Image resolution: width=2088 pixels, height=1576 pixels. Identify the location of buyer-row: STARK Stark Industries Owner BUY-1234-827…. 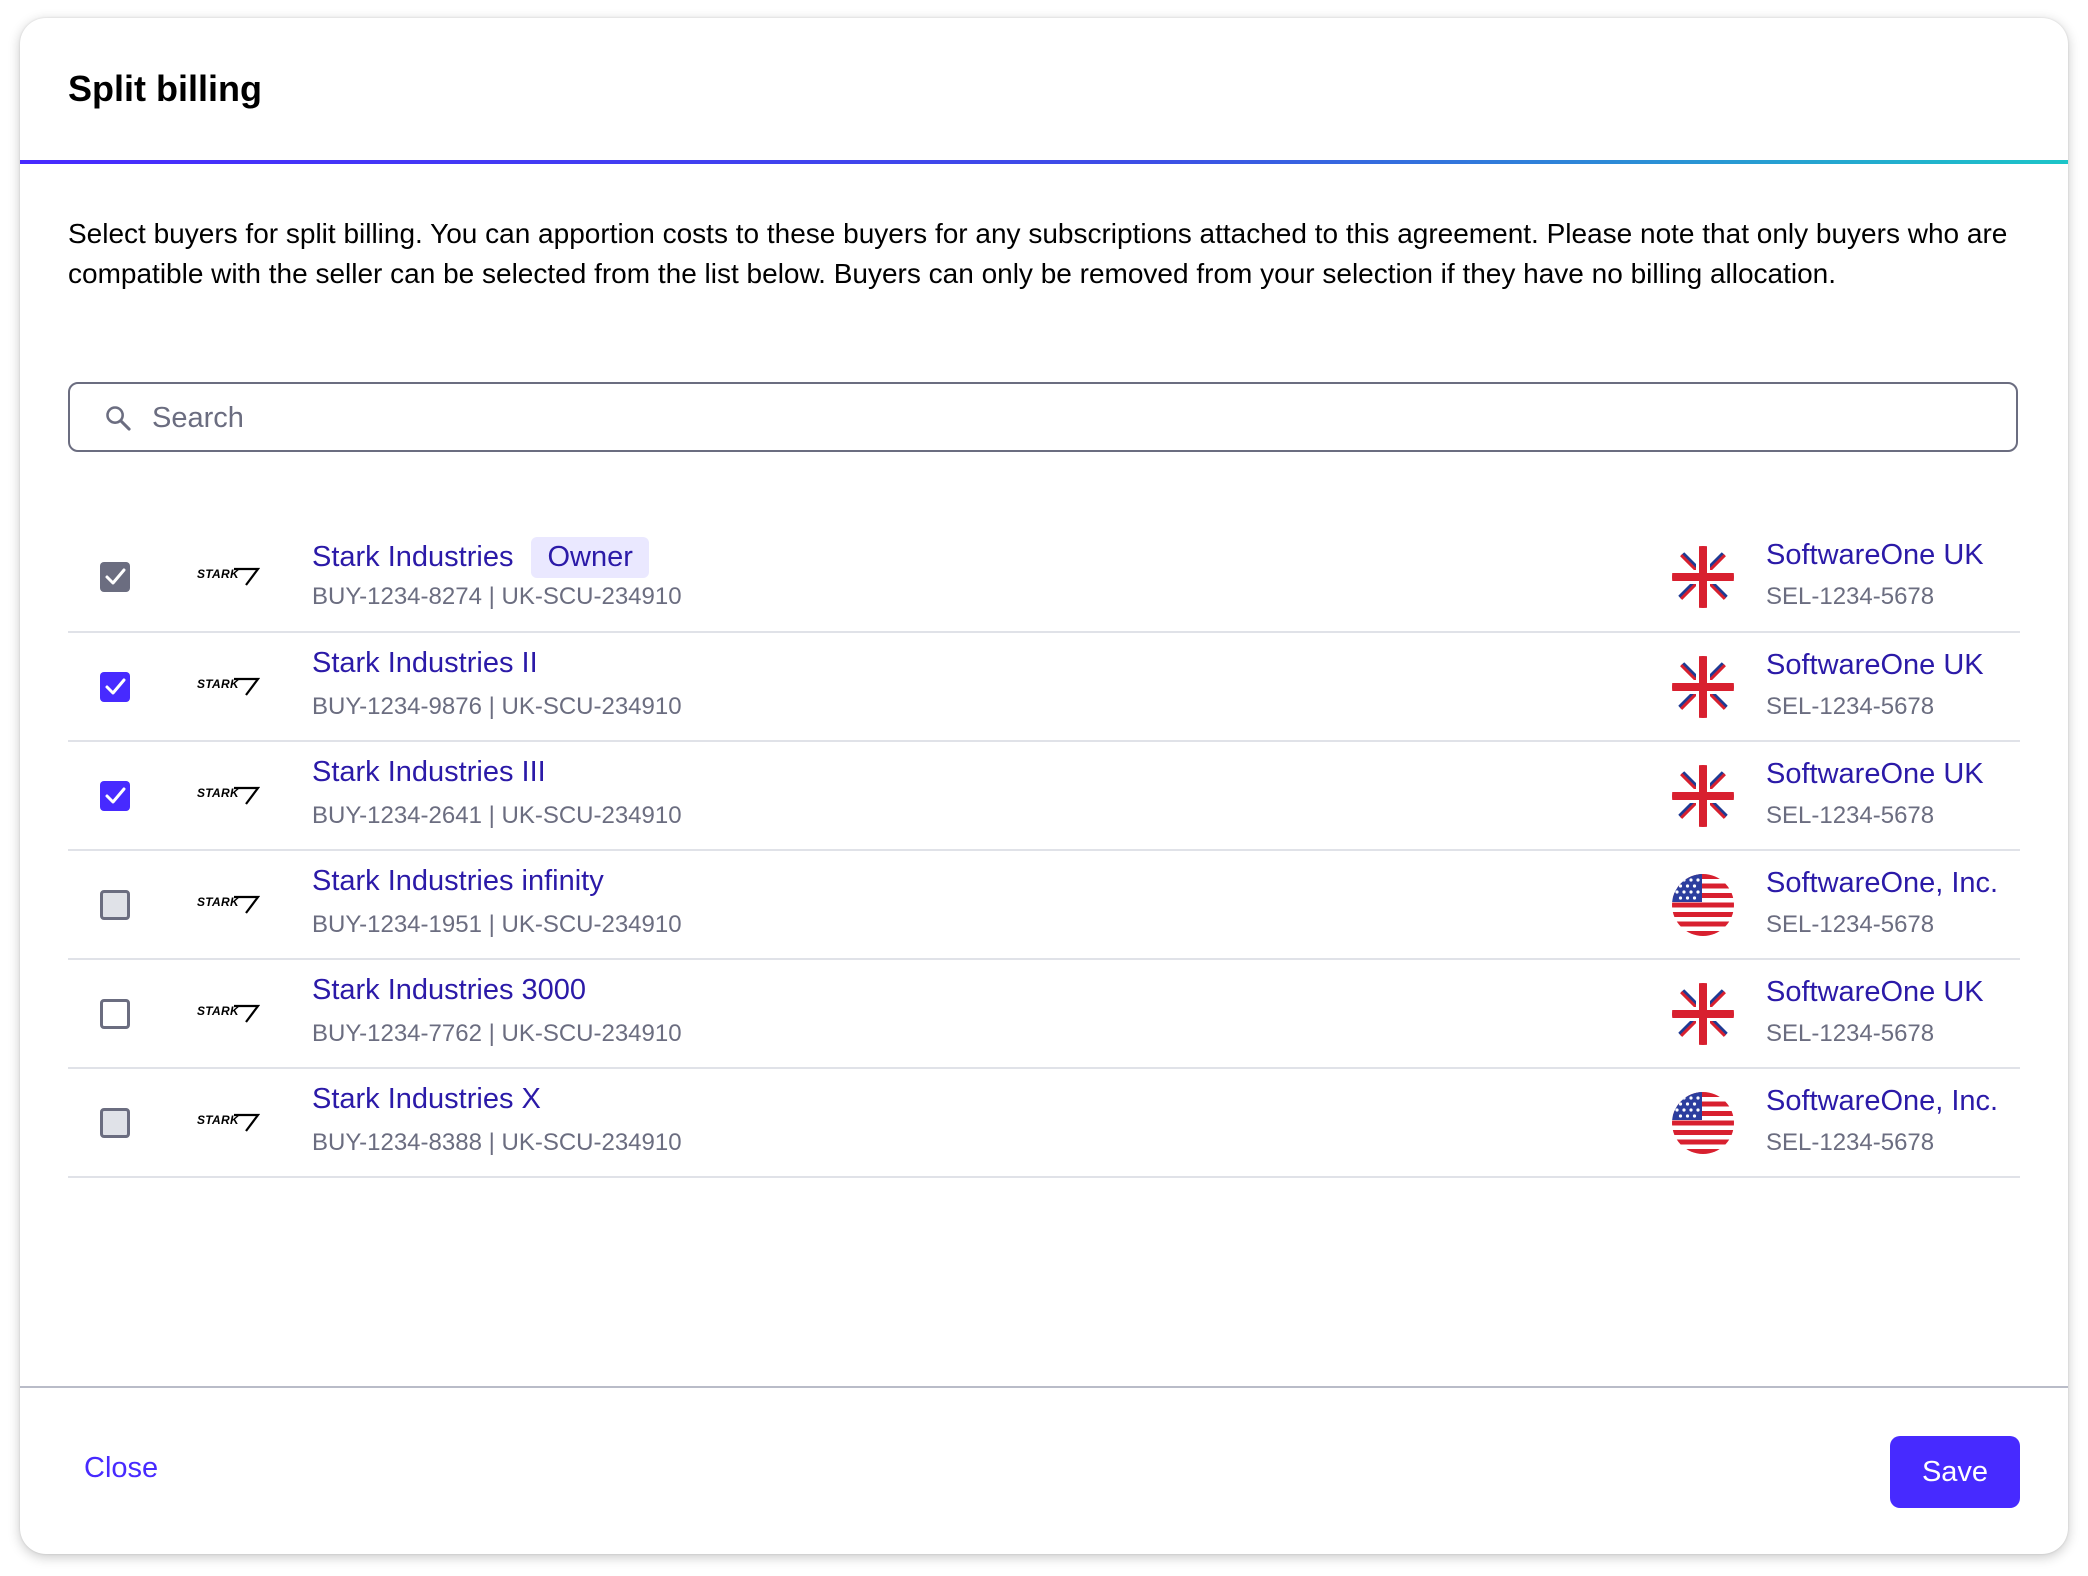
(1044, 577).